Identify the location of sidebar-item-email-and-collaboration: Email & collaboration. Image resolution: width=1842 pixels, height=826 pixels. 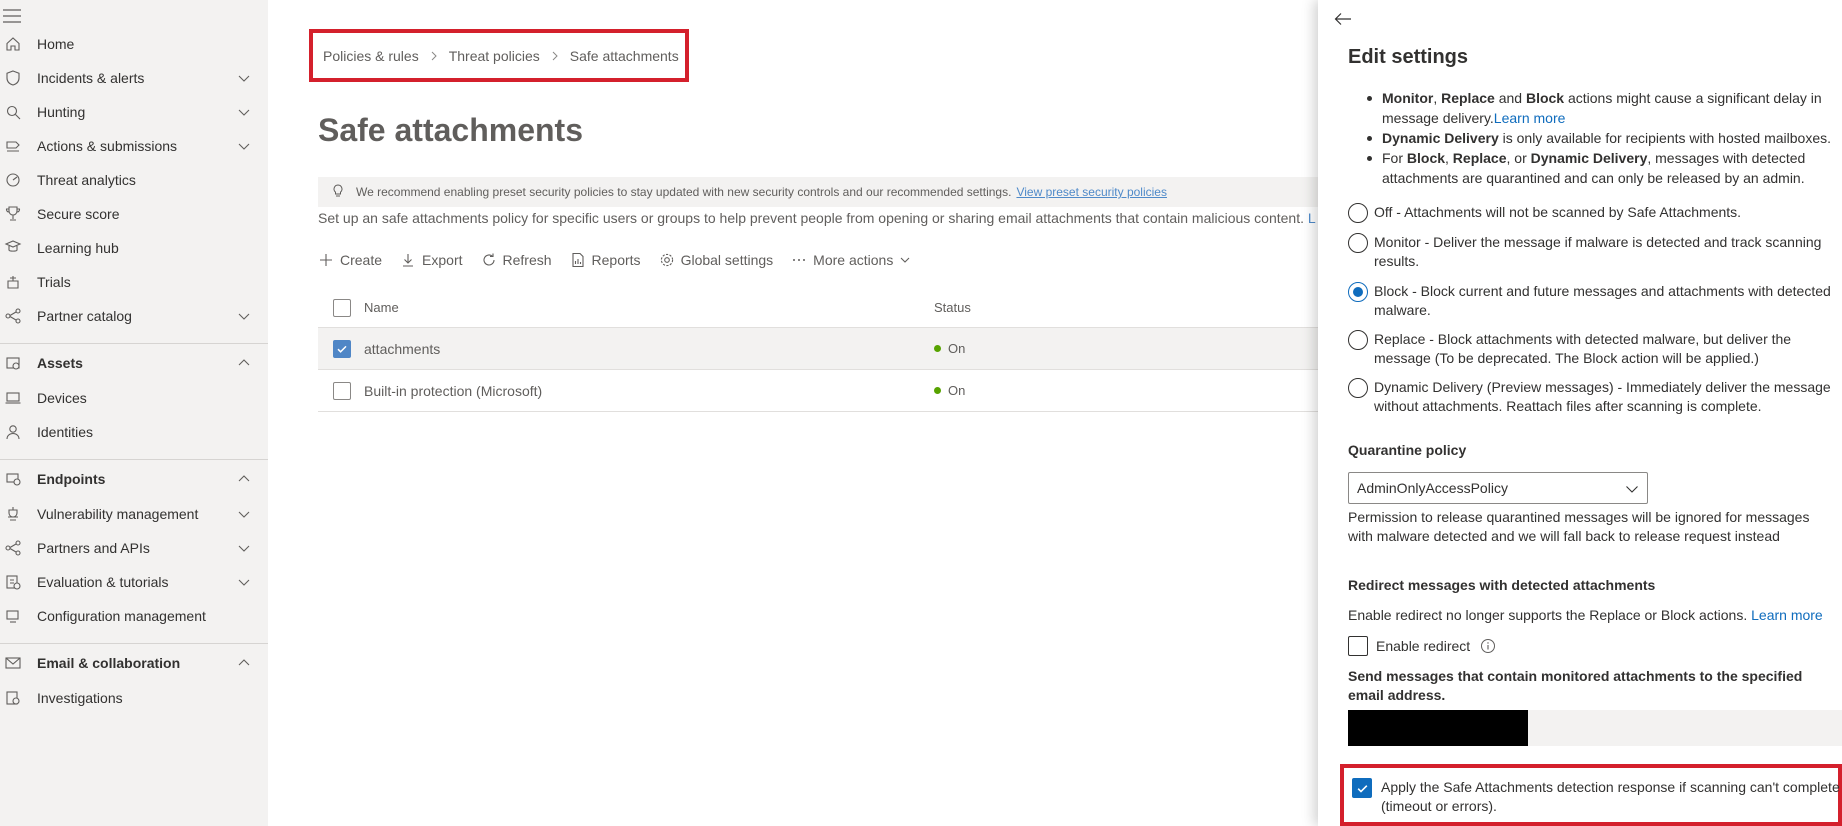
(134, 663).